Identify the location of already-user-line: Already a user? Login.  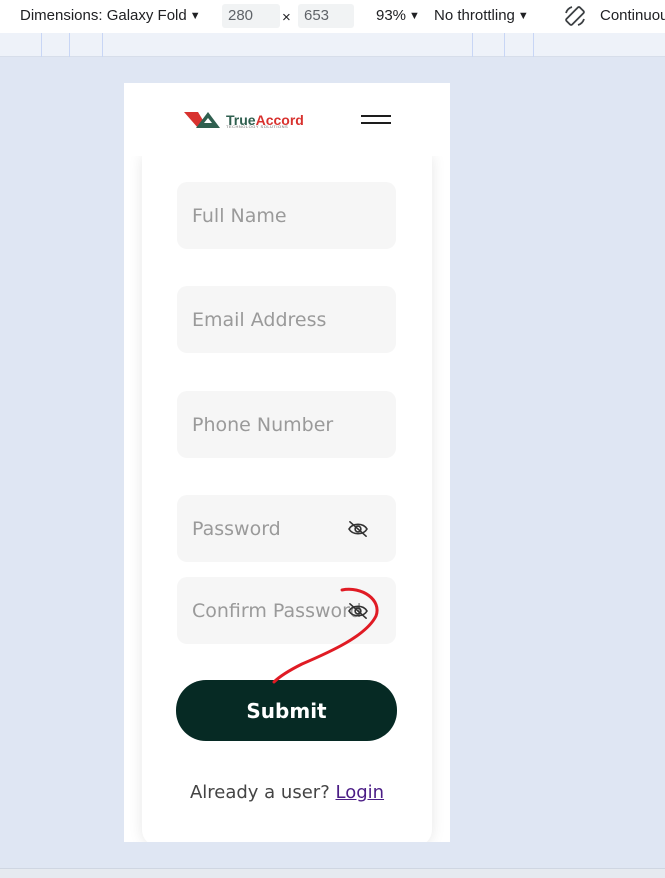
(287, 792).